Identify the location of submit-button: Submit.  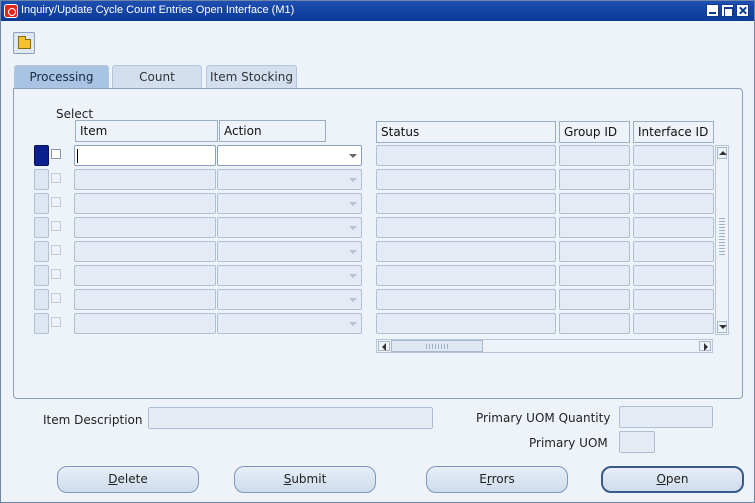
(305, 479).